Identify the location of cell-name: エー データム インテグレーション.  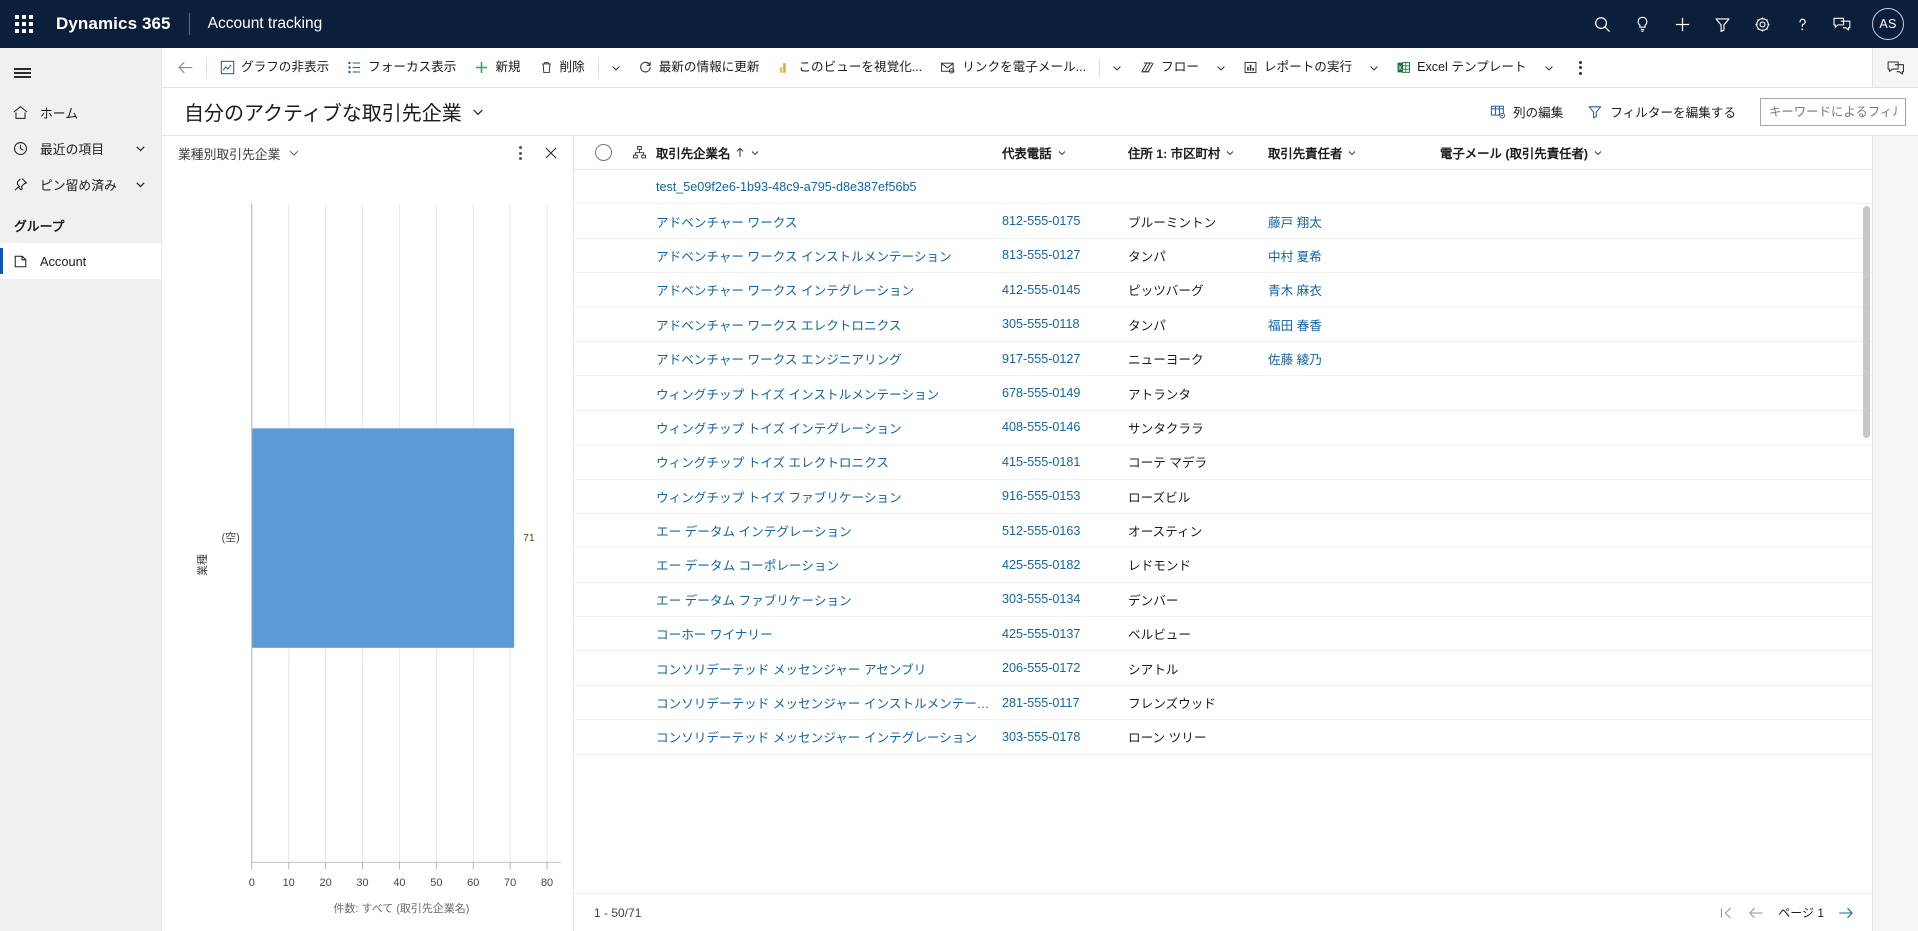
(829, 530).